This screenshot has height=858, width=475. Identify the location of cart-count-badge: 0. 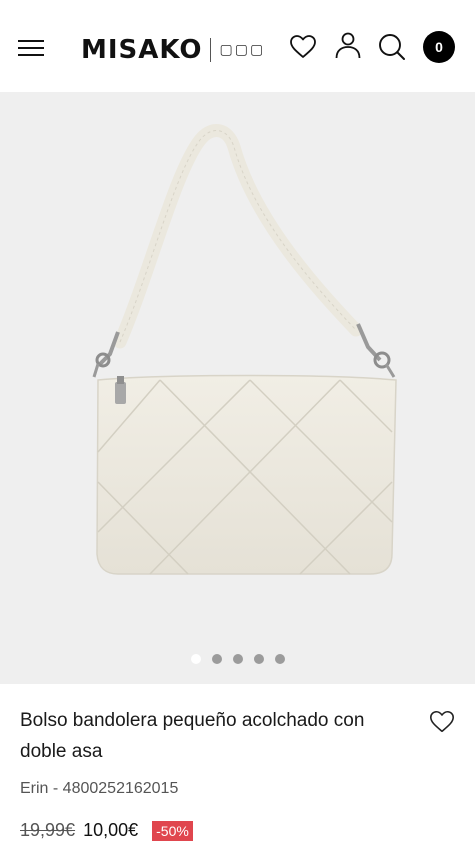
(439, 47).